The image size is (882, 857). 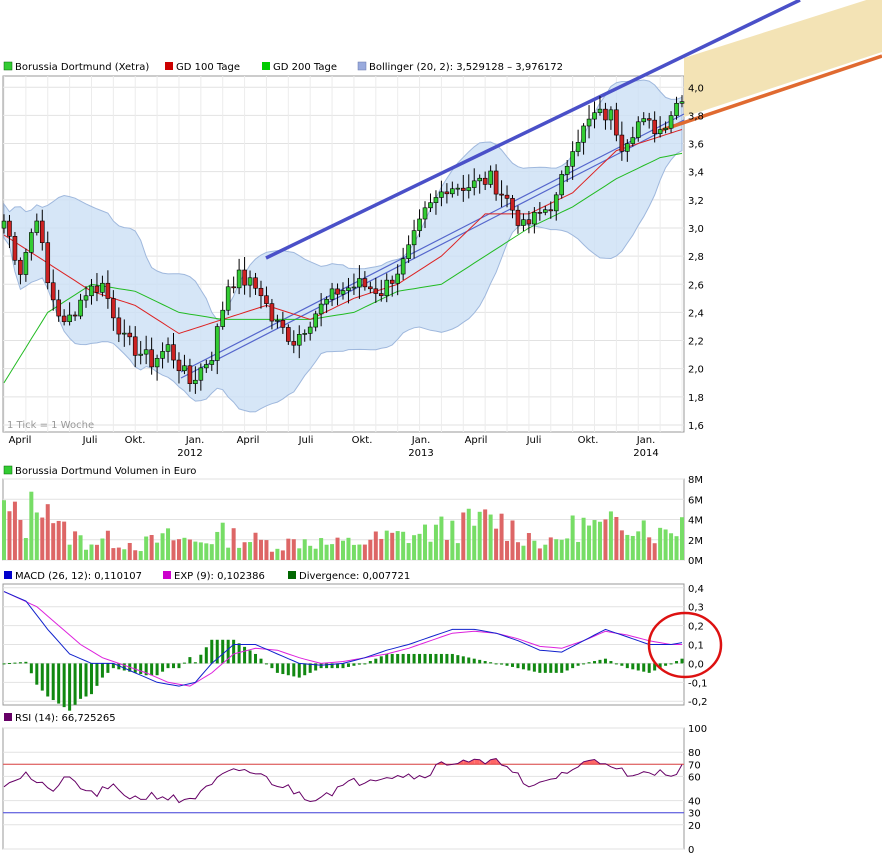 What do you see at coordinates (698, 702) in the screenshot?
I see `y-tick-label: -0,2` at bounding box center [698, 702].